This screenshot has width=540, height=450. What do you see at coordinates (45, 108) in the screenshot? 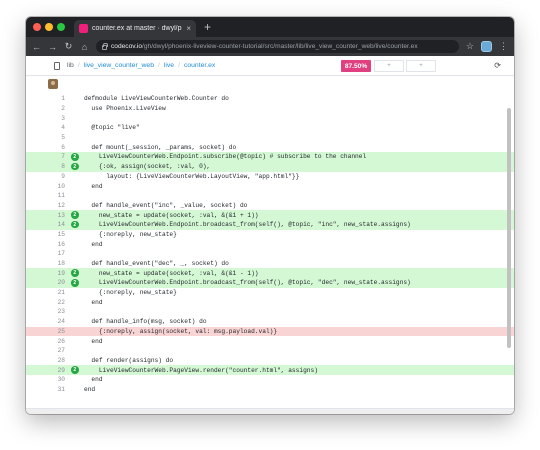
I see `line-number: 2` at bounding box center [45, 108].